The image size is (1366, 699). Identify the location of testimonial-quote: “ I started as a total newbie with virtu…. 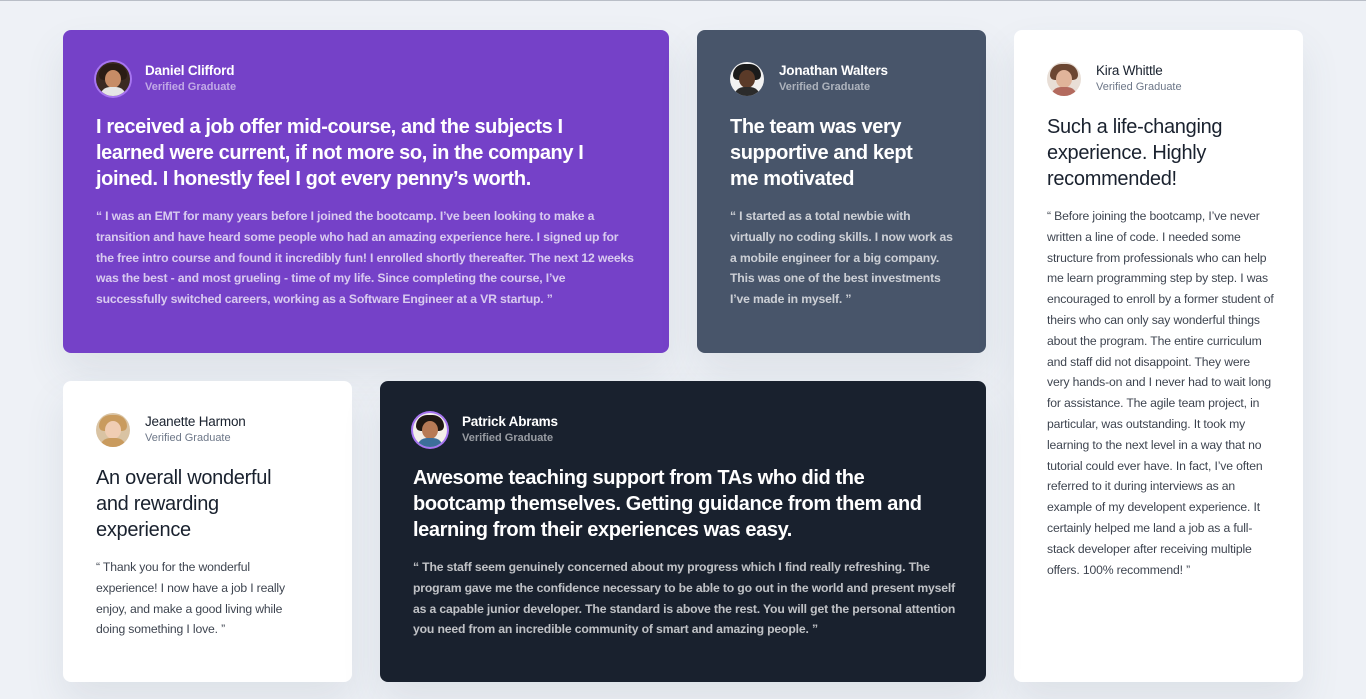
(841, 258).